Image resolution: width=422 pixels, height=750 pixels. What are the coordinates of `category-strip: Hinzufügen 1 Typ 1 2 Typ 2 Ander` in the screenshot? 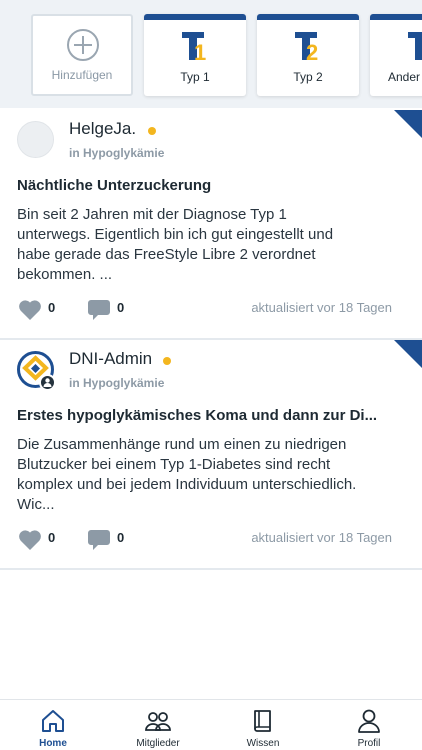 It's located at (211, 54).